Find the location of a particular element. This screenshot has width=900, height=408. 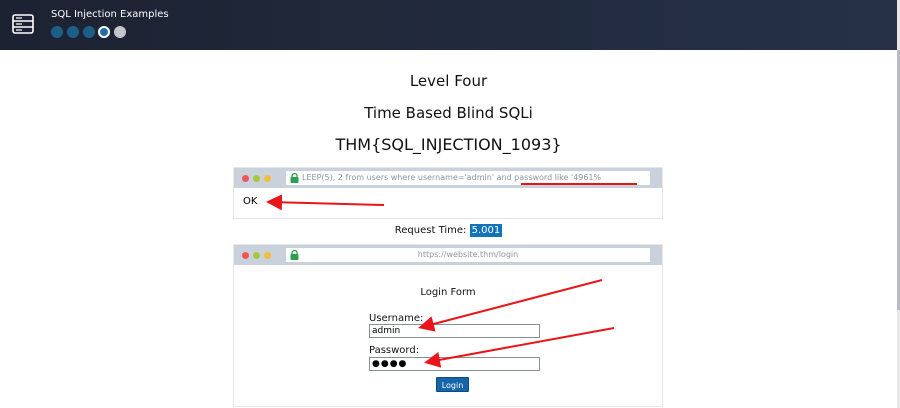

level-4-dot is located at coordinates (104, 32).